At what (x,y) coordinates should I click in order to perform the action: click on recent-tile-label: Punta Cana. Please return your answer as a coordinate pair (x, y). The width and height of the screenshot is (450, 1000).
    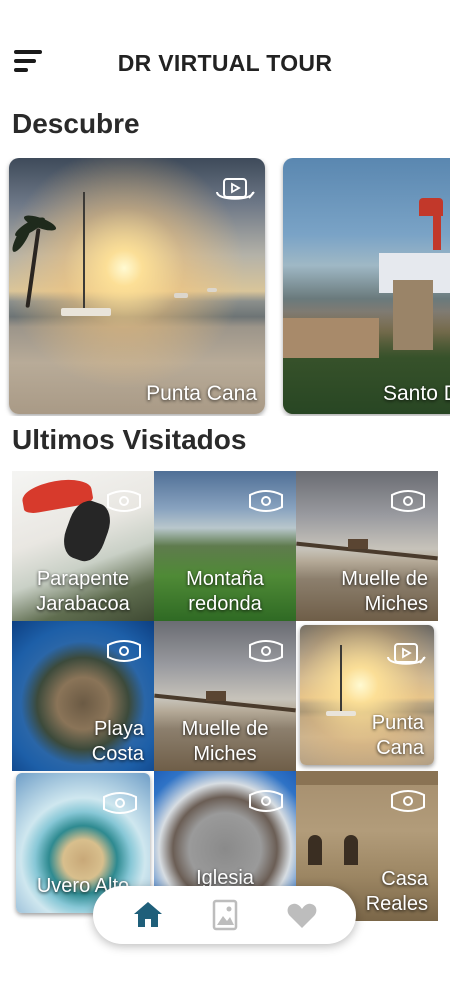
    Looking at the image, I should click on (397, 735).